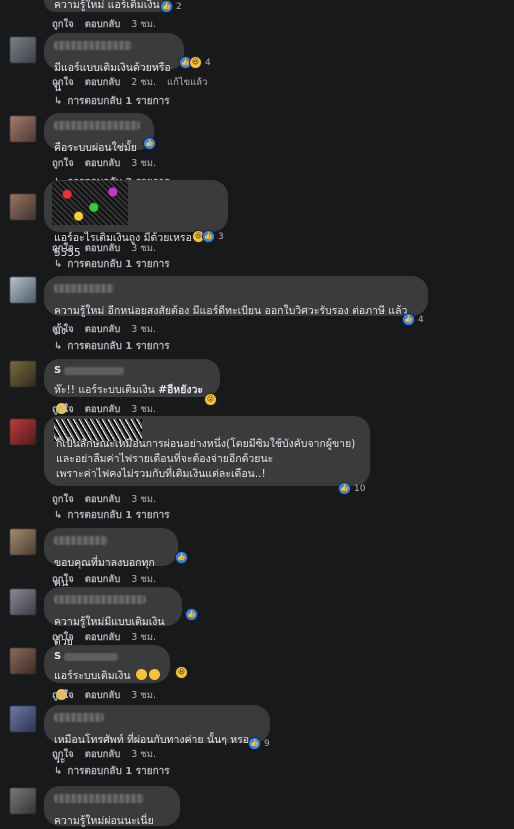  Describe the element at coordinates (351, 488) in the screenshot. I see `reaction-summary: 👍 10` at that location.